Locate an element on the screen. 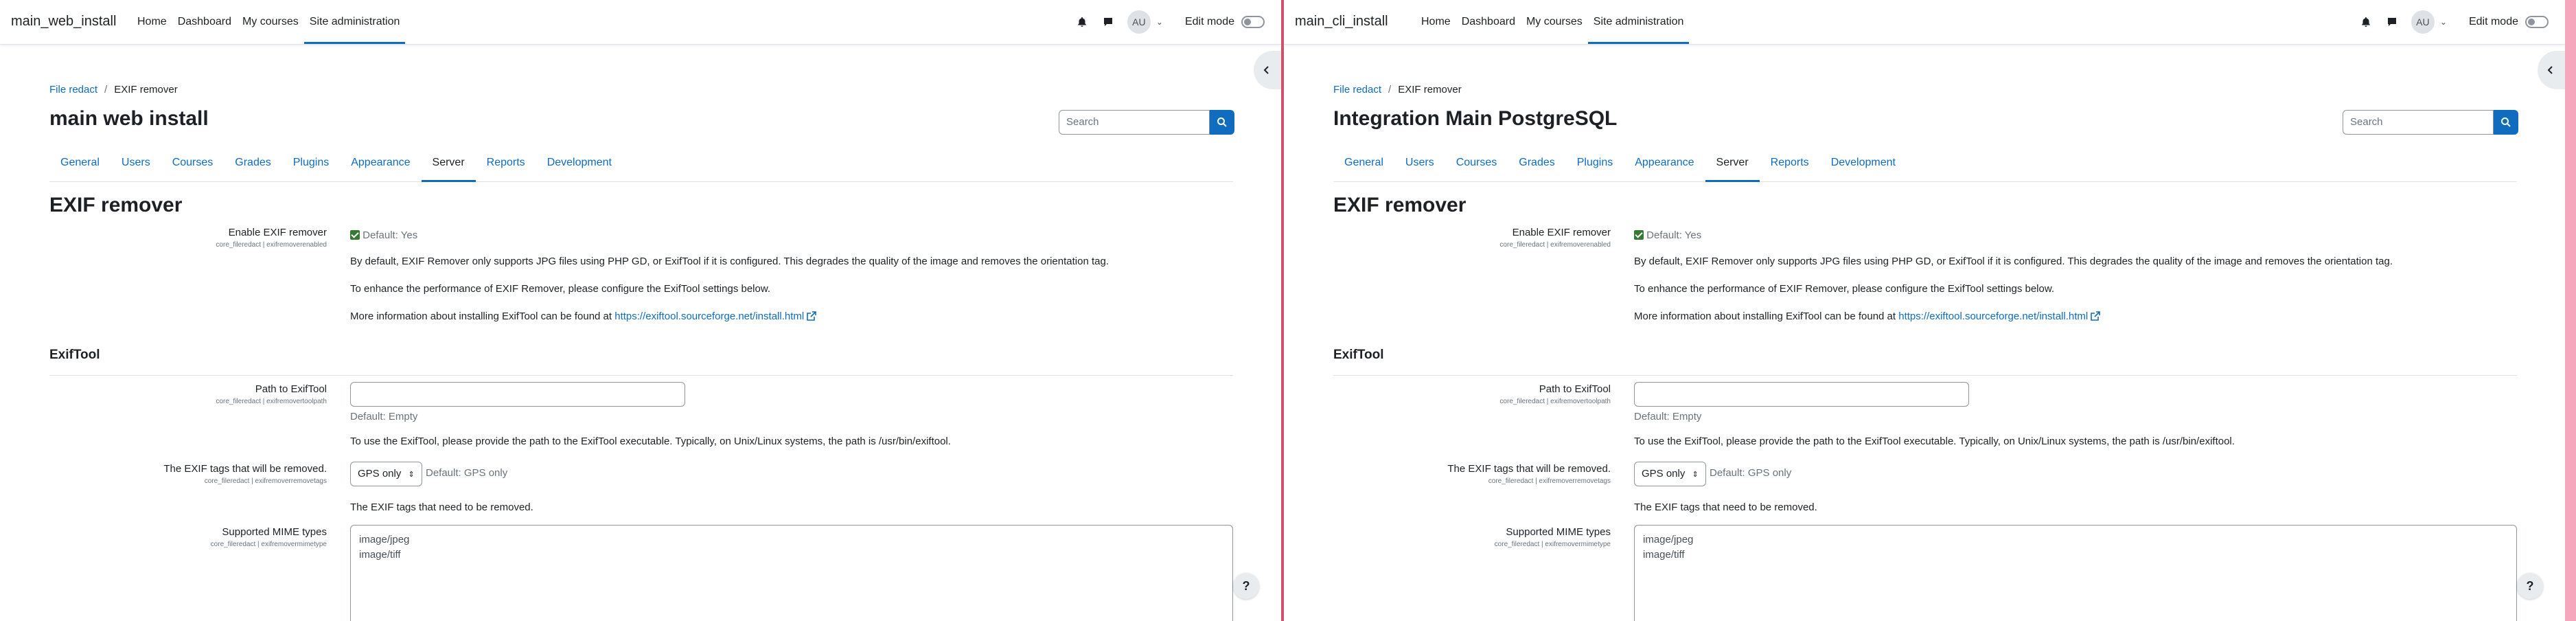  setting-path-title: Path to ExifTool is located at coordinates (1575, 389).